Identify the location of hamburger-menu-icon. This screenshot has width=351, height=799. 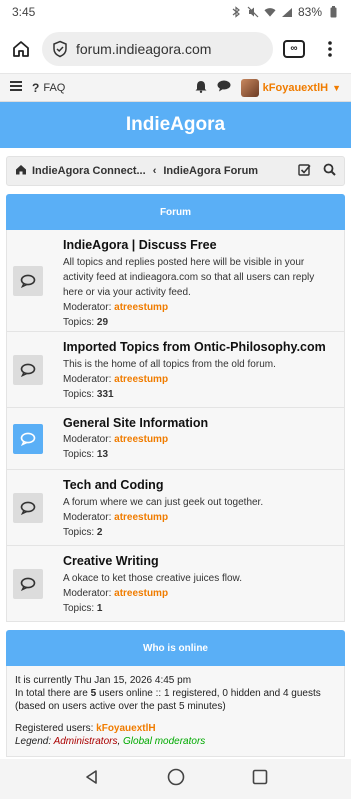
(16, 87).